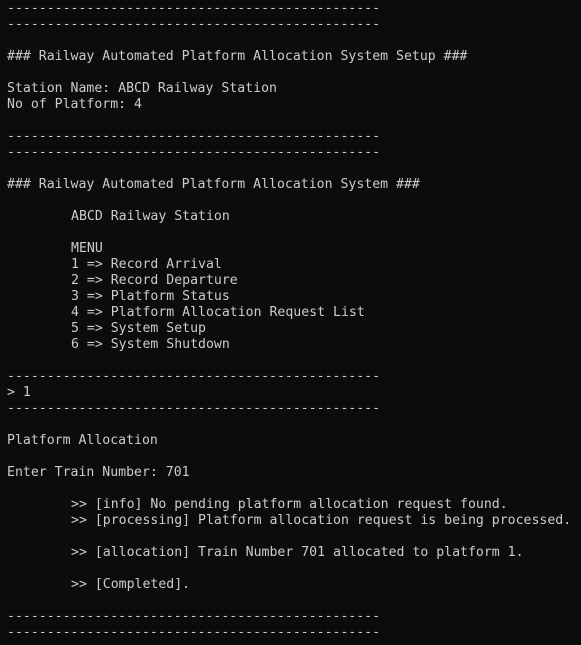 This screenshot has width=581, height=645. What do you see at coordinates (142, 88) in the screenshot?
I see `station-name-line: Station Name: ABCD Railway Station` at bounding box center [142, 88].